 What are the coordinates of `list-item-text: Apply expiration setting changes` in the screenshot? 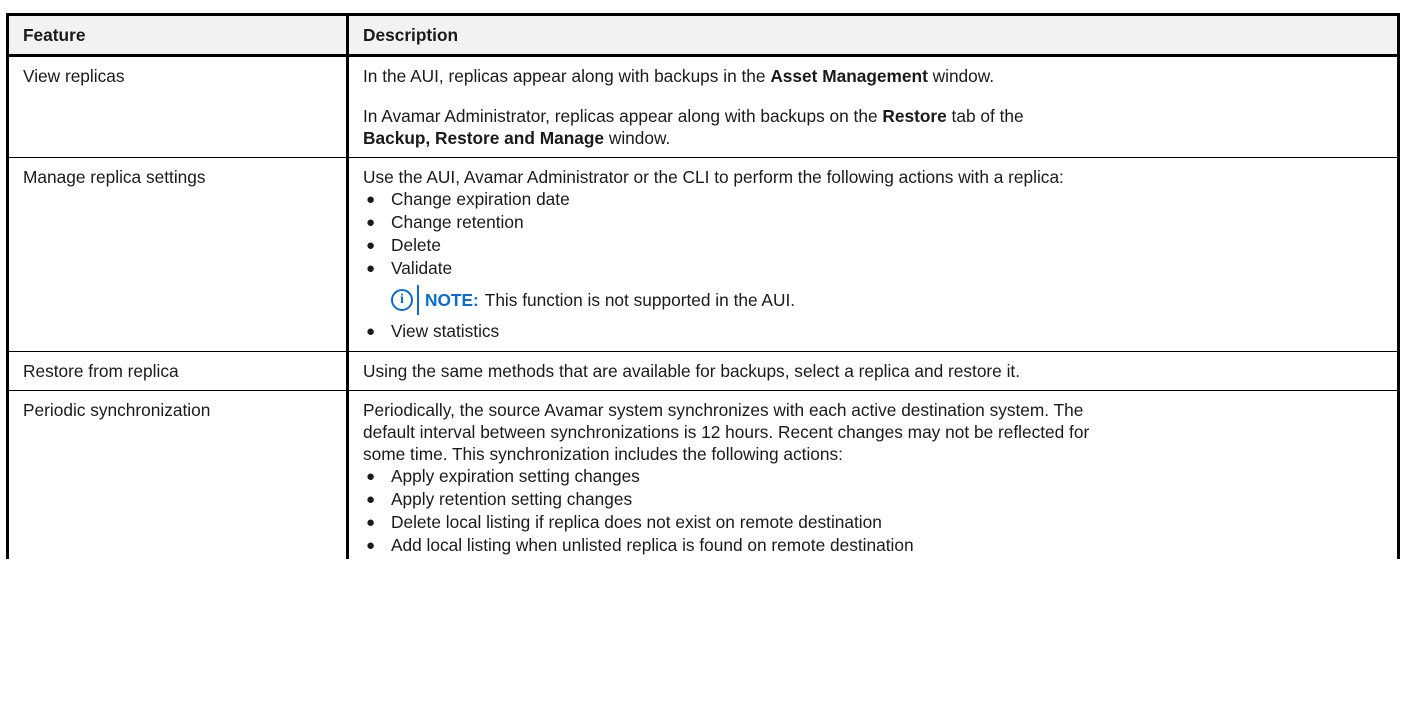 It's located at (515, 476).